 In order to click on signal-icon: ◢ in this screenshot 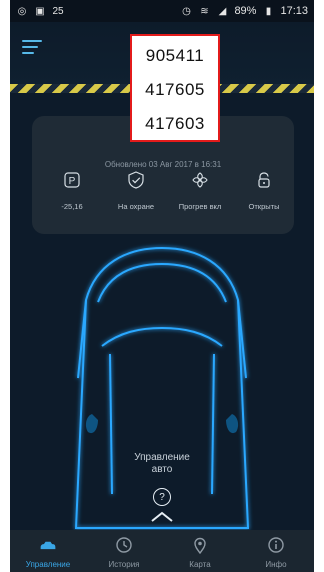, I will do `click(222, 11)`.